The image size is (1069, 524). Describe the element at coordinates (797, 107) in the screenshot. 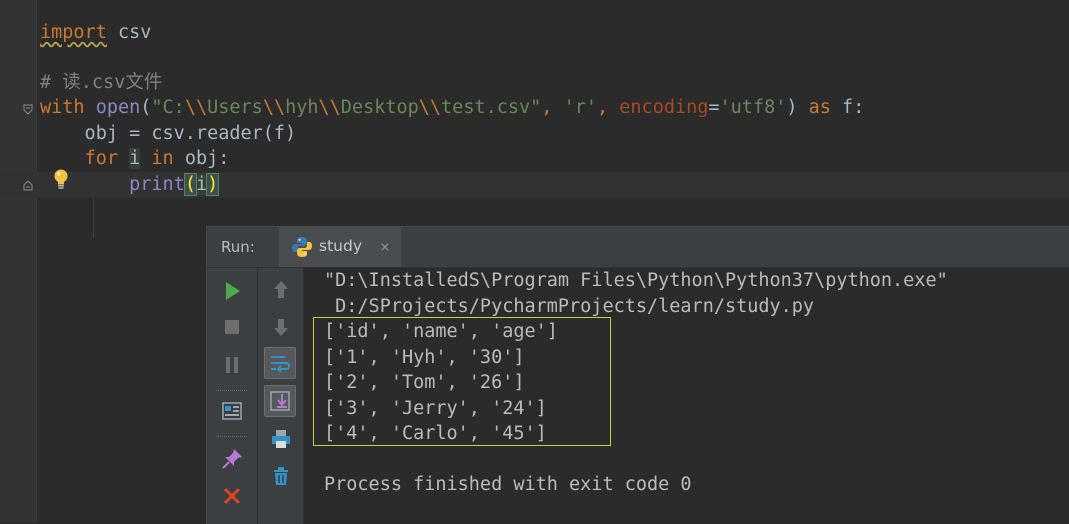

I see `paren: )` at that location.